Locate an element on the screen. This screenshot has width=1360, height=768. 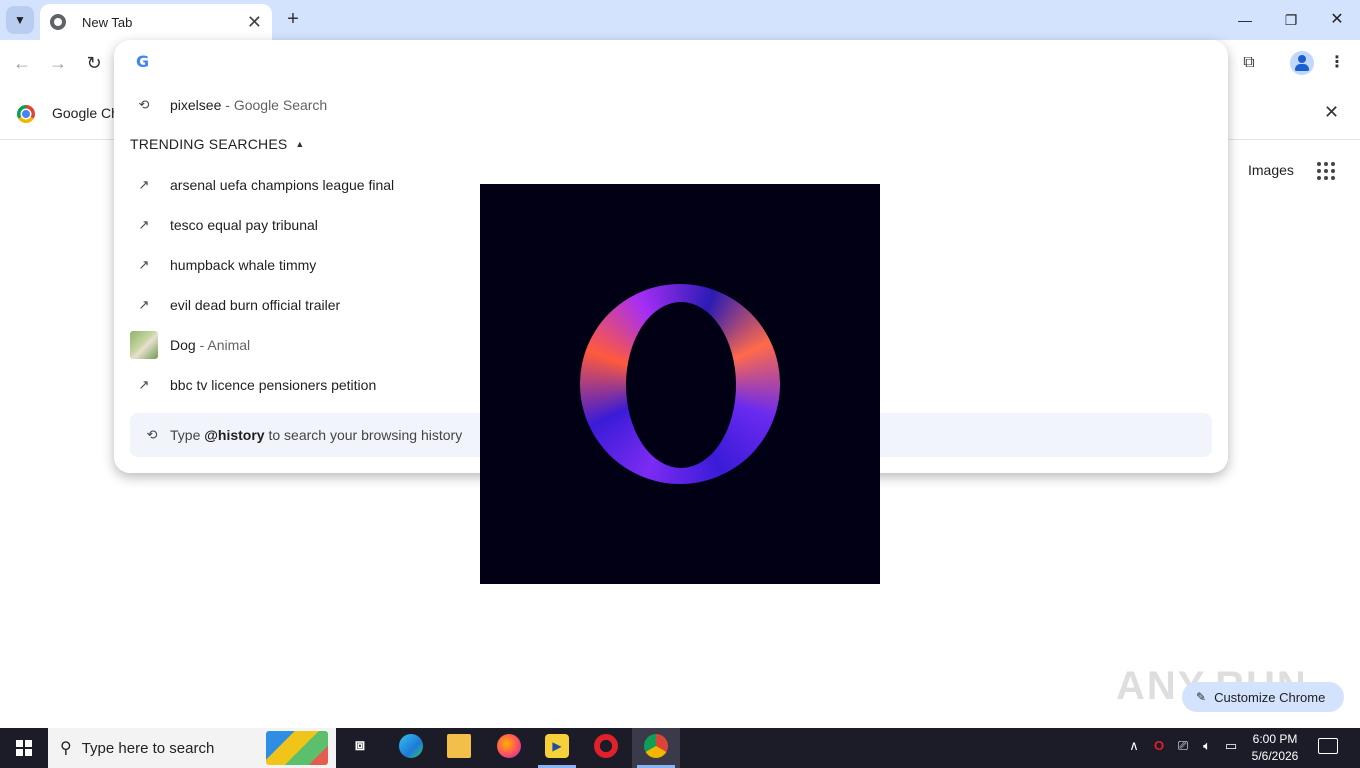
google-g-icon: G is located at coordinates (143, 61).